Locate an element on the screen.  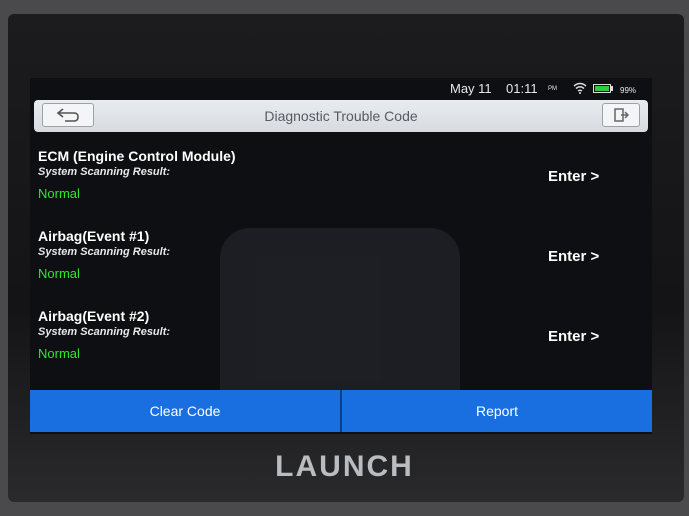
status-bar: May 11 01:11 PM 99% is located at coordinates (341, 88).